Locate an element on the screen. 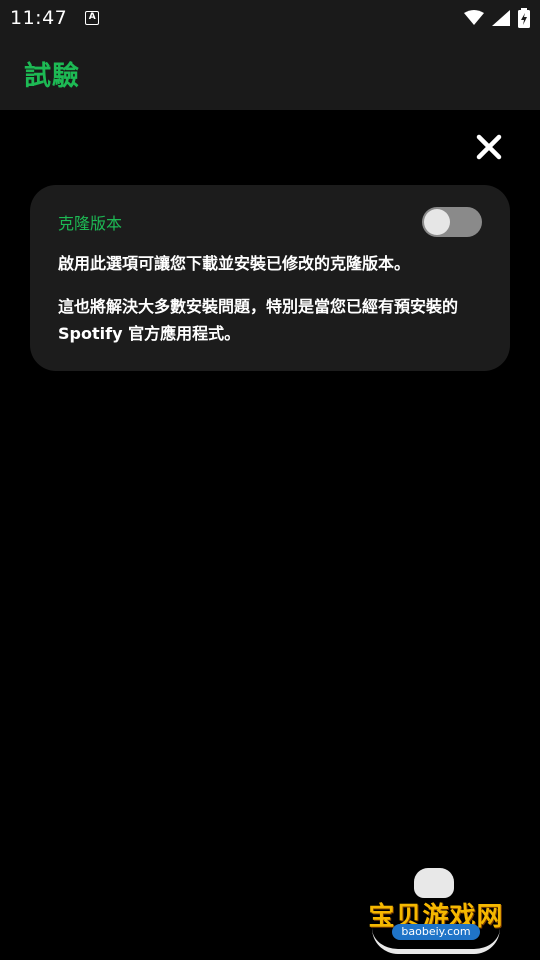 The image size is (540, 960). close-button is located at coordinates (489, 147).